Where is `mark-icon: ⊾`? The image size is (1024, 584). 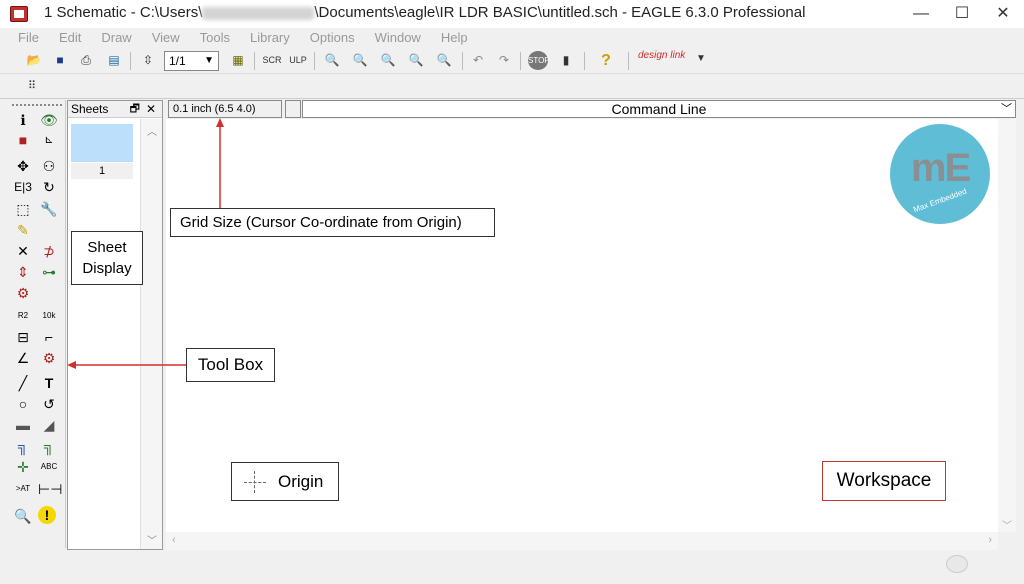
mark-icon: ⊾ is located at coordinates (49, 140).